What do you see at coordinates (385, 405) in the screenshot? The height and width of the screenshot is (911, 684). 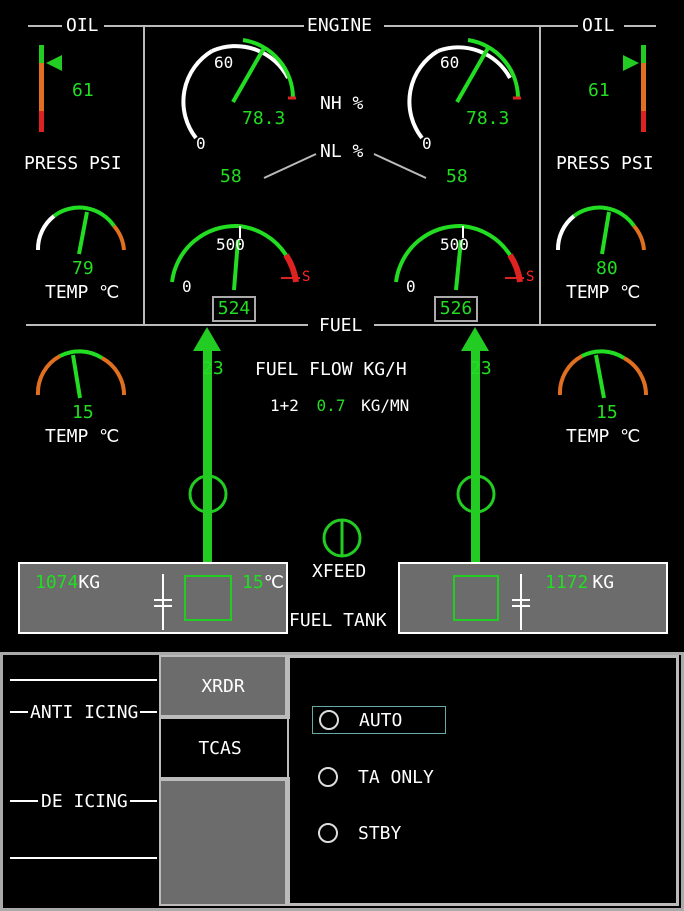 I see `fuel-total-unit: KG/MN` at bounding box center [385, 405].